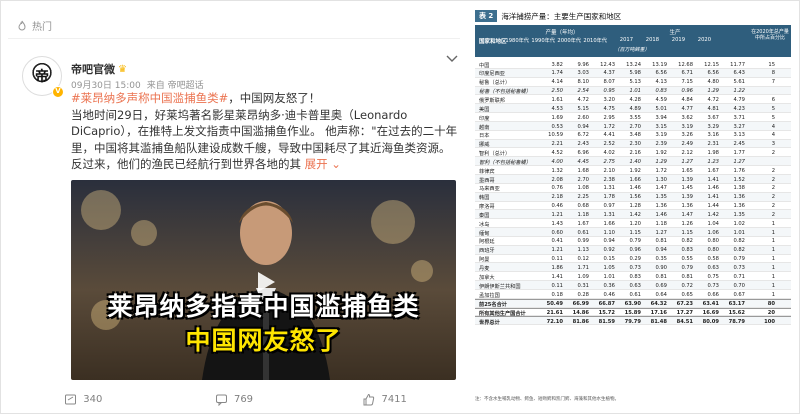 The height and width of the screenshot is (414, 800). What do you see at coordinates (632, 322) in the screenshot?
I see `value-cell: 79.79` at bounding box center [632, 322].